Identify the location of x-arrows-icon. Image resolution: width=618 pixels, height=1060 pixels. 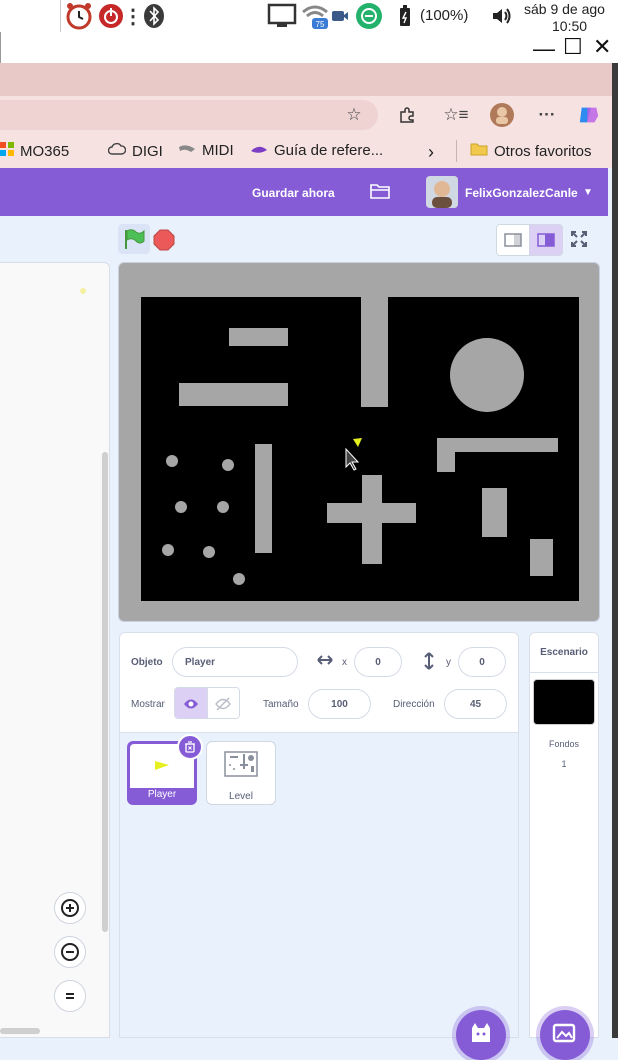
(325, 662).